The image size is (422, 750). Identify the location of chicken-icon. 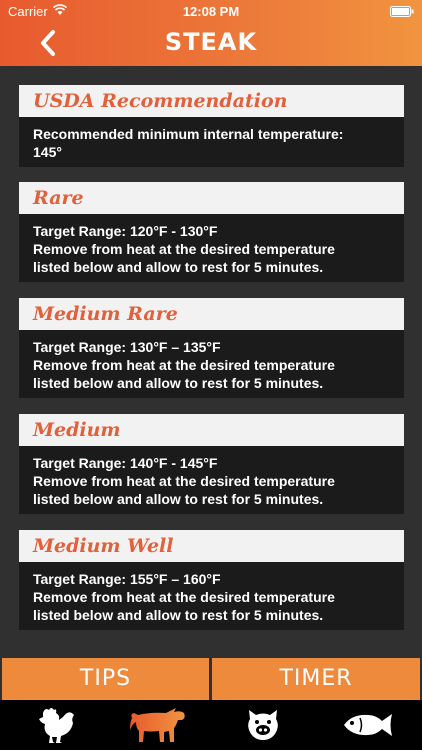
(56, 725).